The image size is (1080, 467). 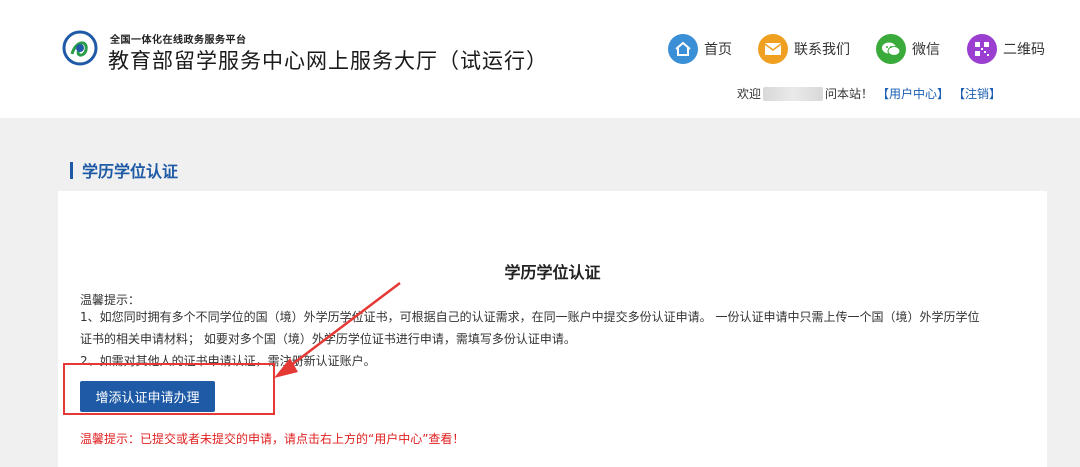 What do you see at coordinates (110, 300) in the screenshot?
I see `tip-heading: 温馨提示：` at bounding box center [110, 300].